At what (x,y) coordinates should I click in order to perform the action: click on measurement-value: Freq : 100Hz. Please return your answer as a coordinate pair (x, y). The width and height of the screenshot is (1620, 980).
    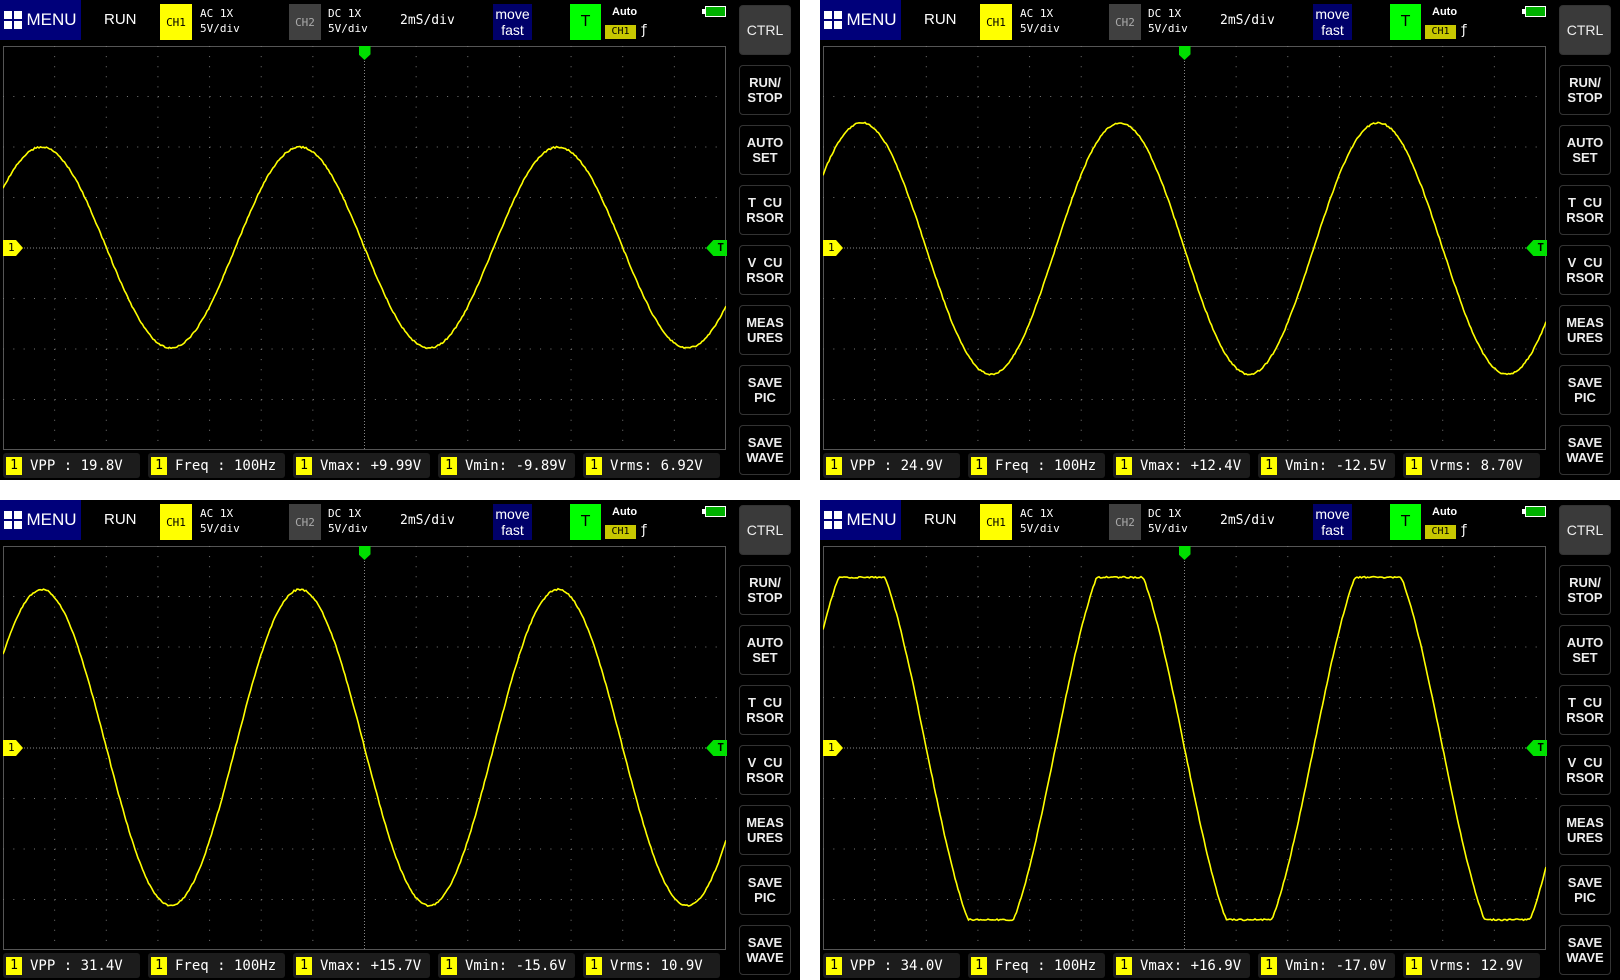
    Looking at the image, I should click on (225, 466).